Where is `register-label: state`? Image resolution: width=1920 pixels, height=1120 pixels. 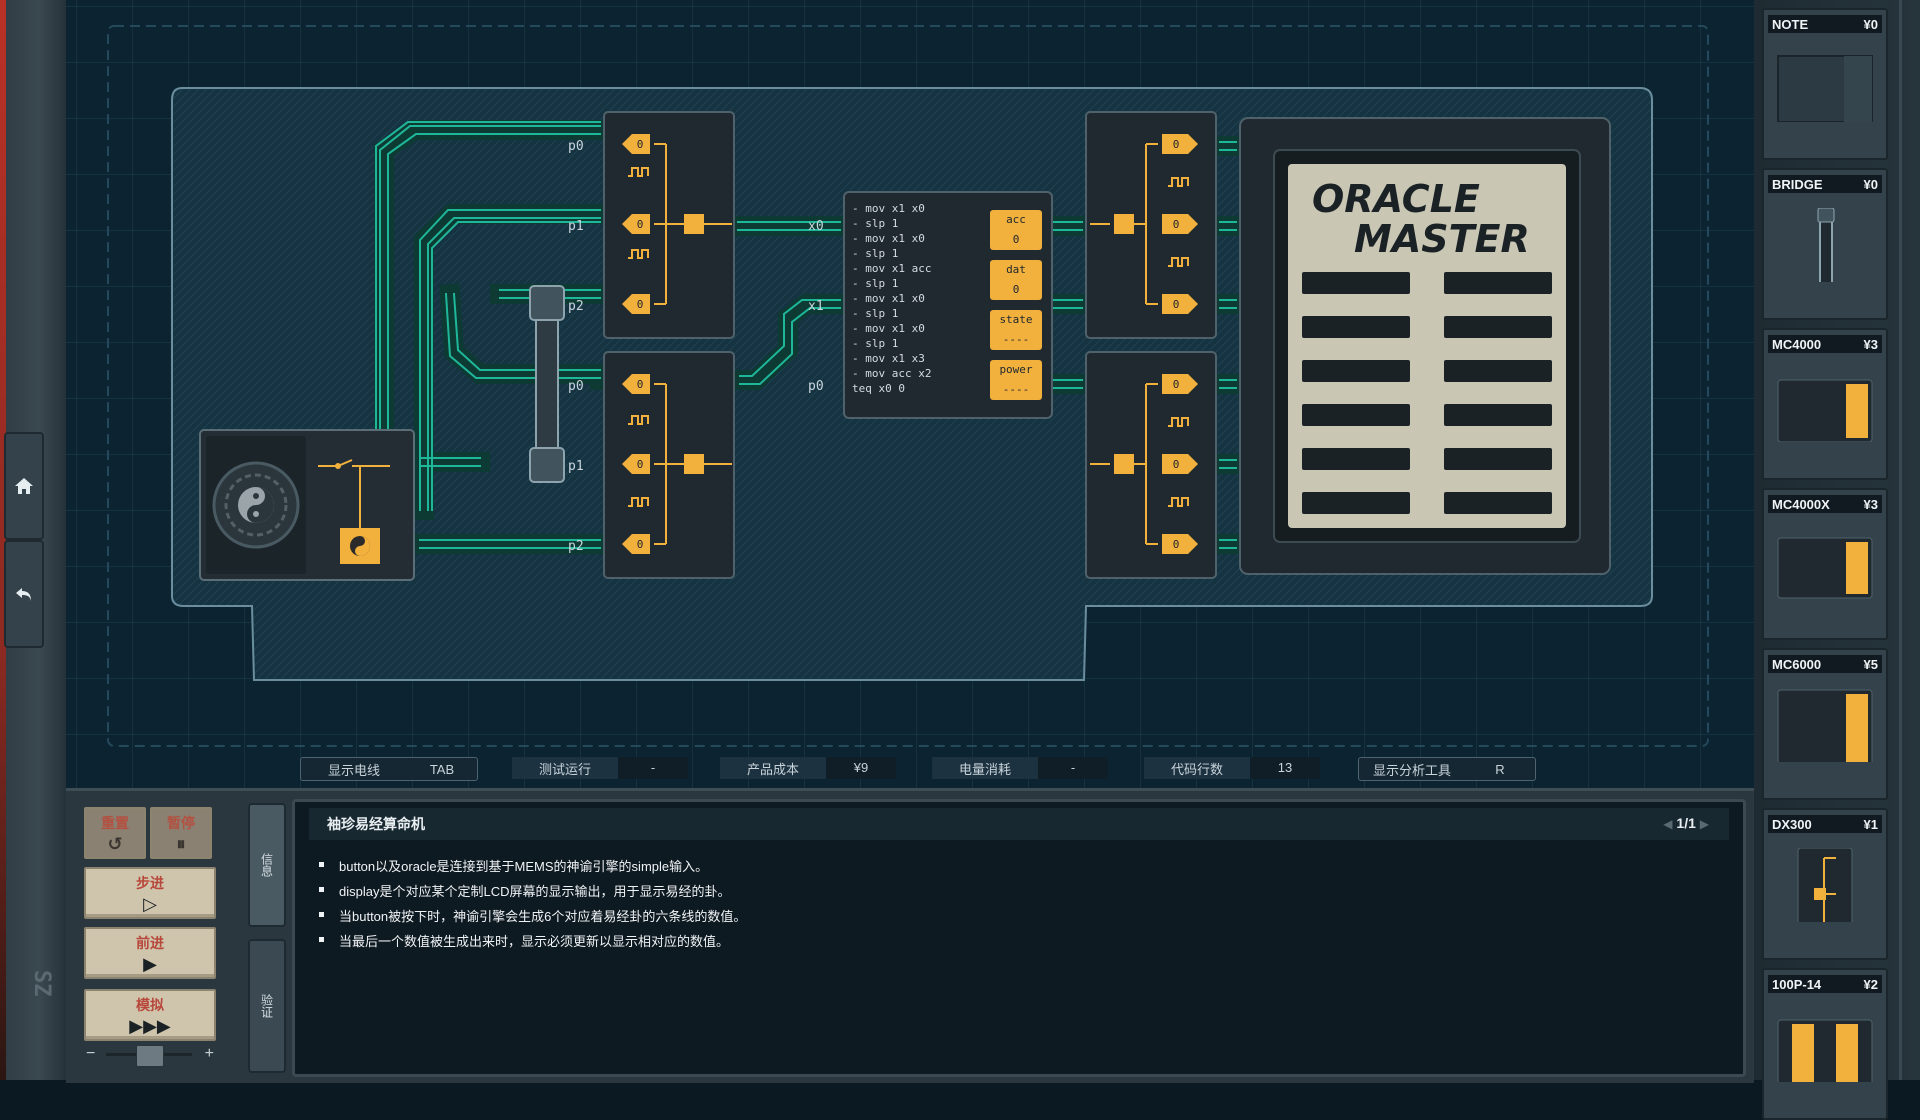
register-label: state is located at coordinates (1015, 319).